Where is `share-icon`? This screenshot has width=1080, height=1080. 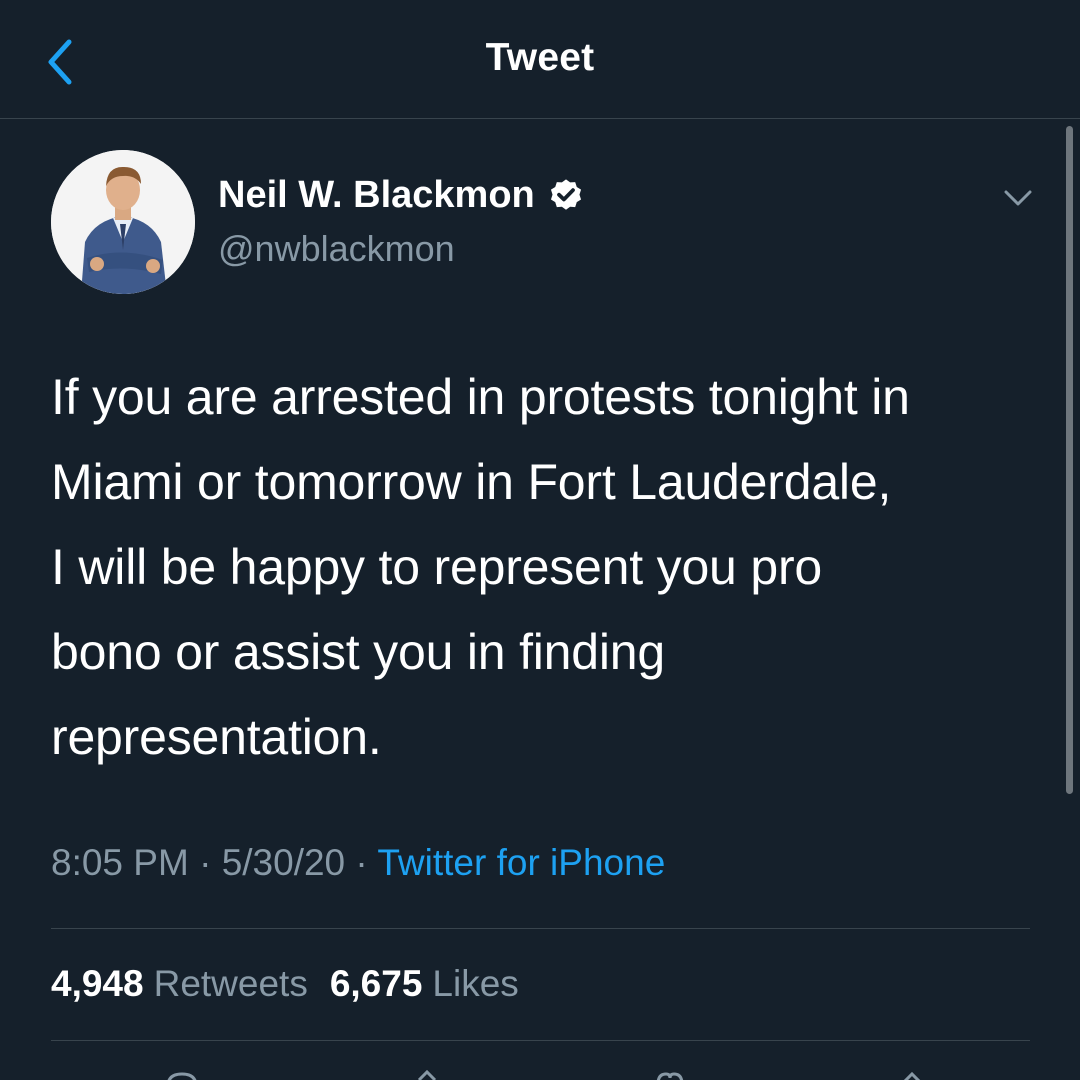 share-icon is located at coordinates (912, 1075).